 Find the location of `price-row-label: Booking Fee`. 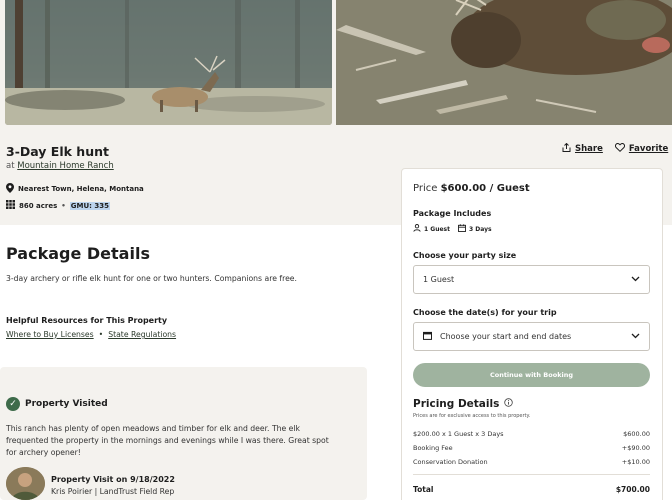

price-row-label: Booking Fee is located at coordinates (433, 448).